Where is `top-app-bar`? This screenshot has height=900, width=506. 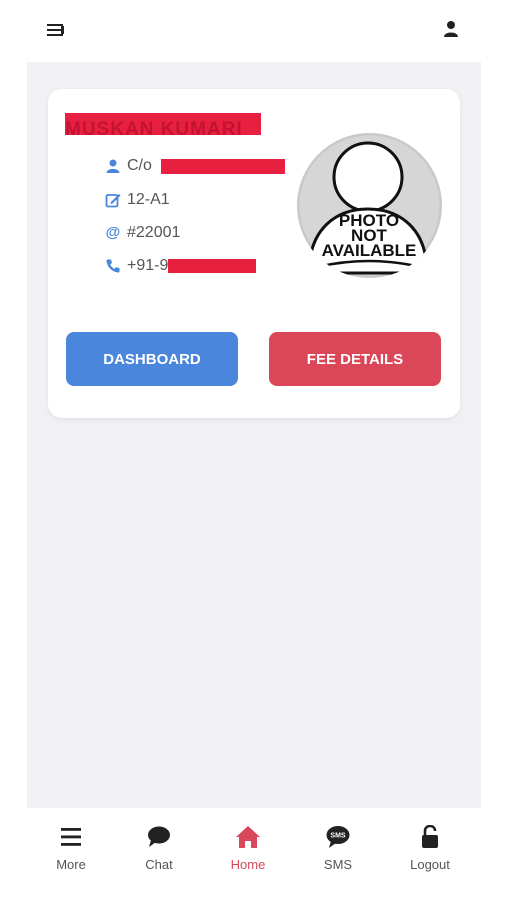
top-app-bar is located at coordinates (254, 31).